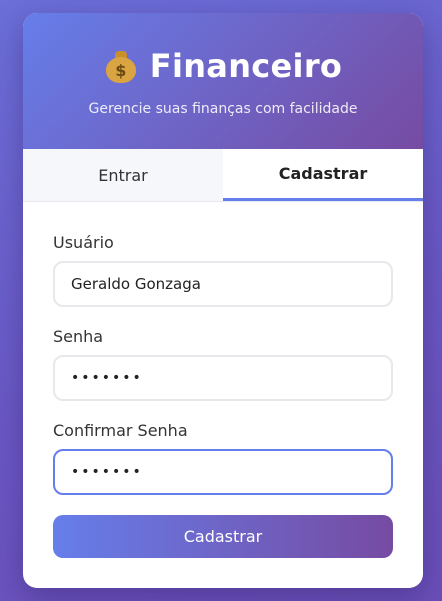 The height and width of the screenshot is (601, 442). I want to click on confirm-password-field: Confirmar Senha •••••••, so click(223, 457).